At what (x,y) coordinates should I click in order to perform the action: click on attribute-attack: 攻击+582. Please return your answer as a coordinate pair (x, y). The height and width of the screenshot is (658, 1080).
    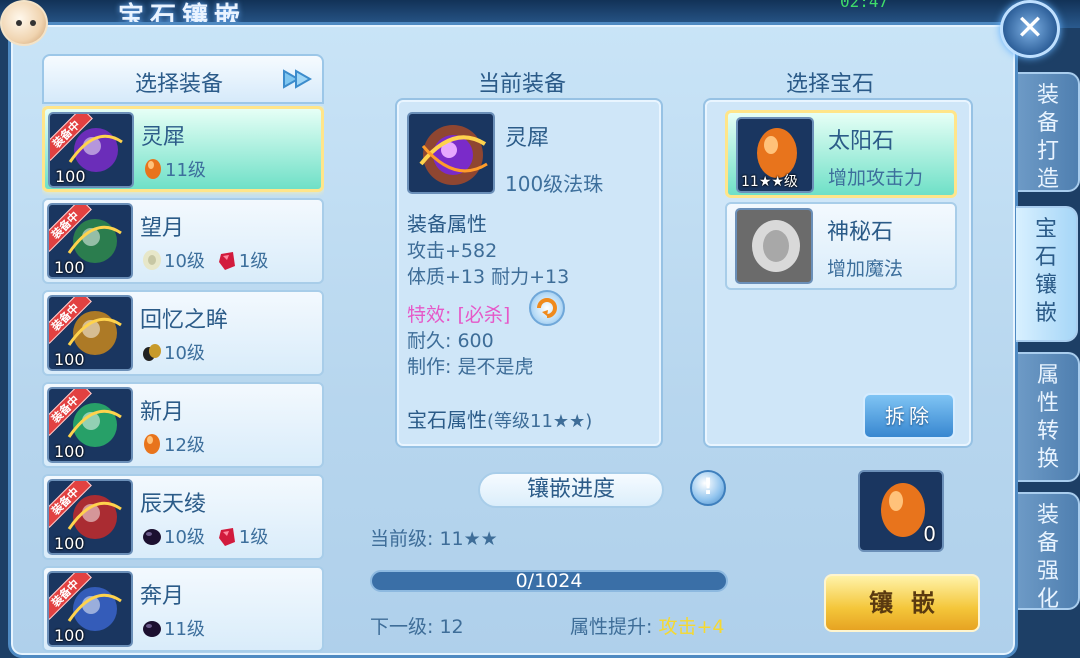
    Looking at the image, I should click on (452, 251).